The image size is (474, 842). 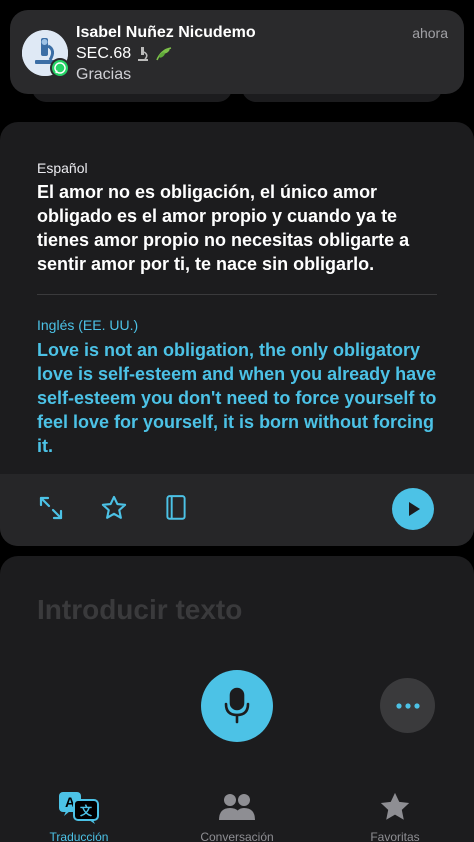 I want to click on whatsapp-icon, so click(x=60, y=68).